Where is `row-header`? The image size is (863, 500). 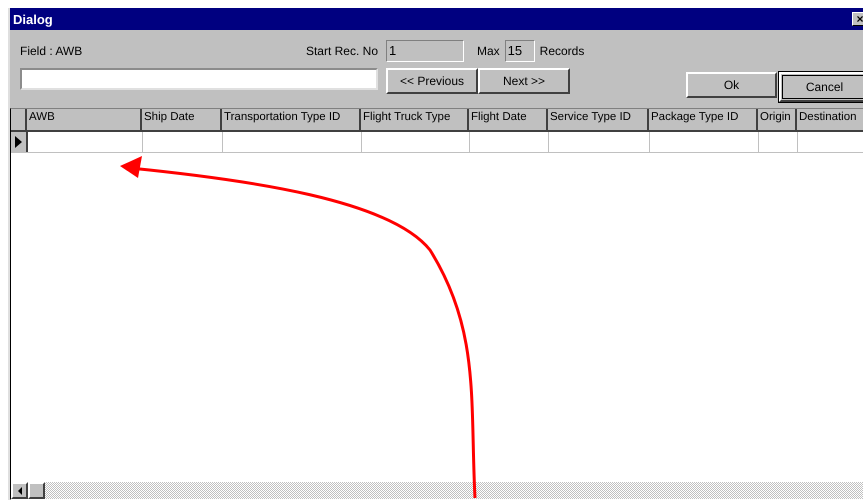 row-header is located at coordinates (19, 142).